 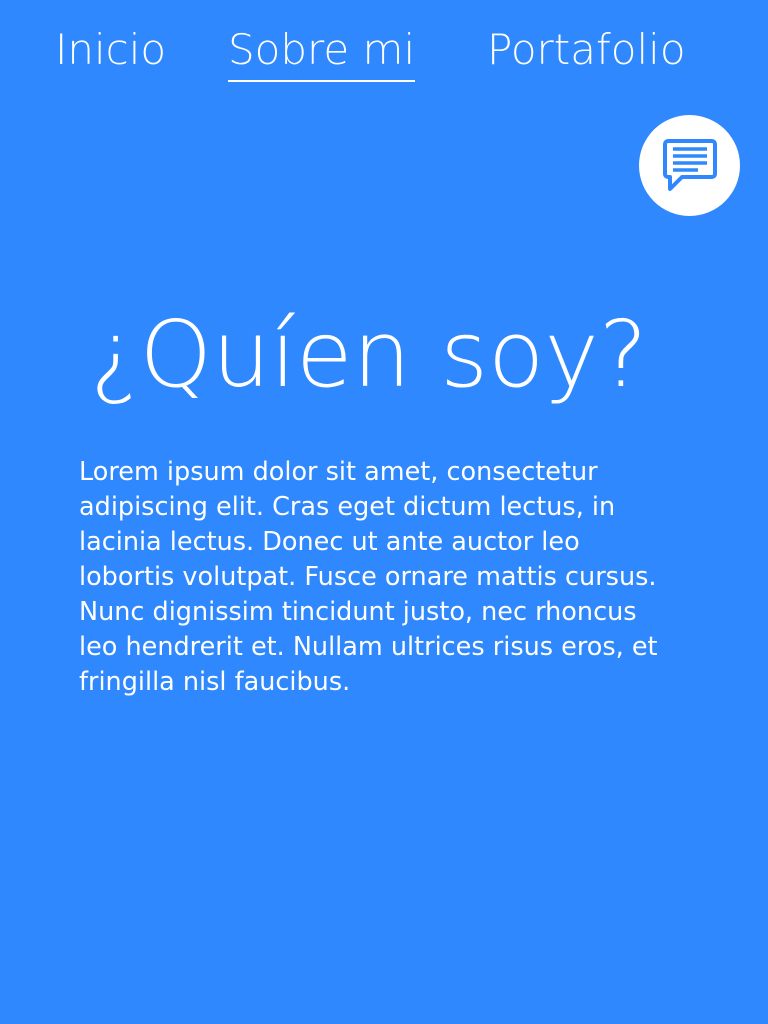 I want to click on nav-item-sobre-mi: Sobre mi, so click(x=322, y=51).